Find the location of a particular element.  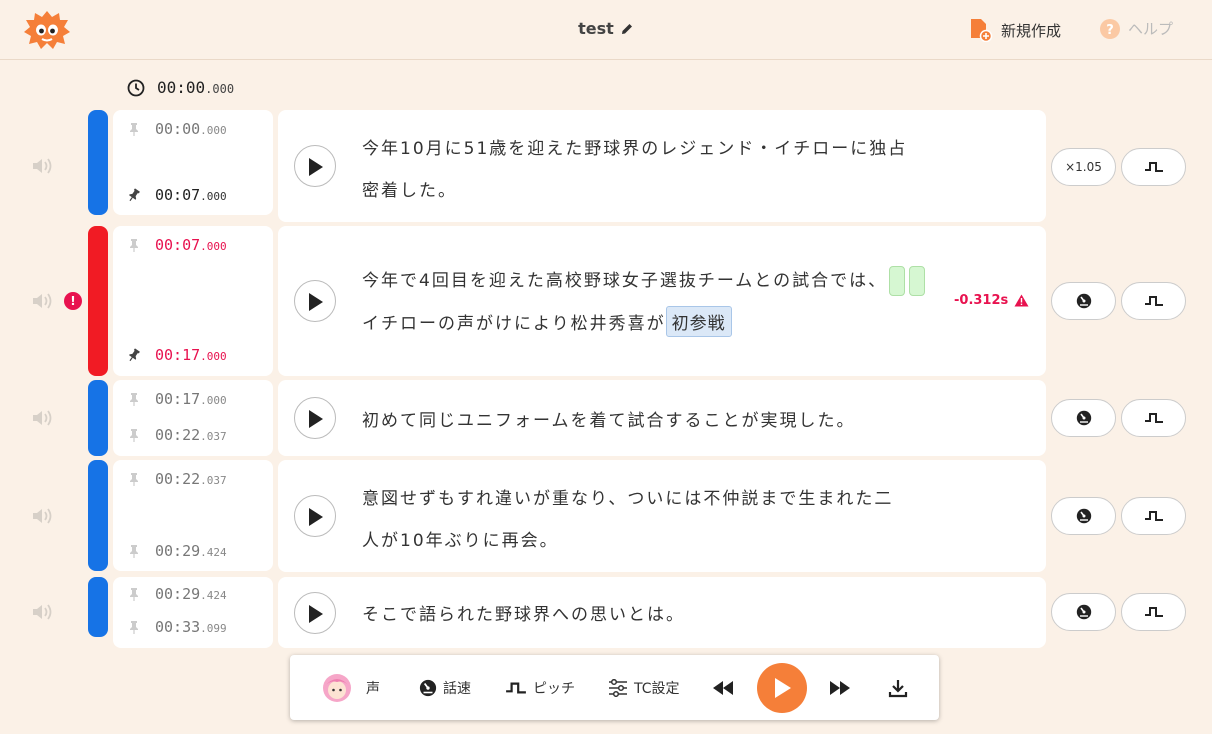

script-line: そこで語られた野球界への思いとは。 is located at coordinates (523, 612).